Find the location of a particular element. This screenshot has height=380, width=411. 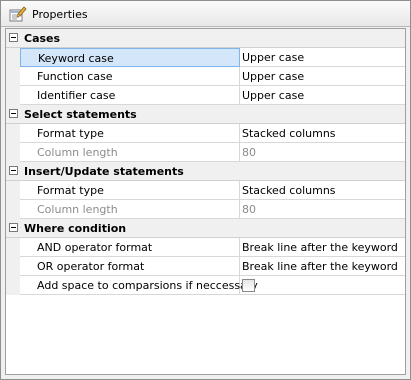

category-cases: Cases is located at coordinates (205, 38).